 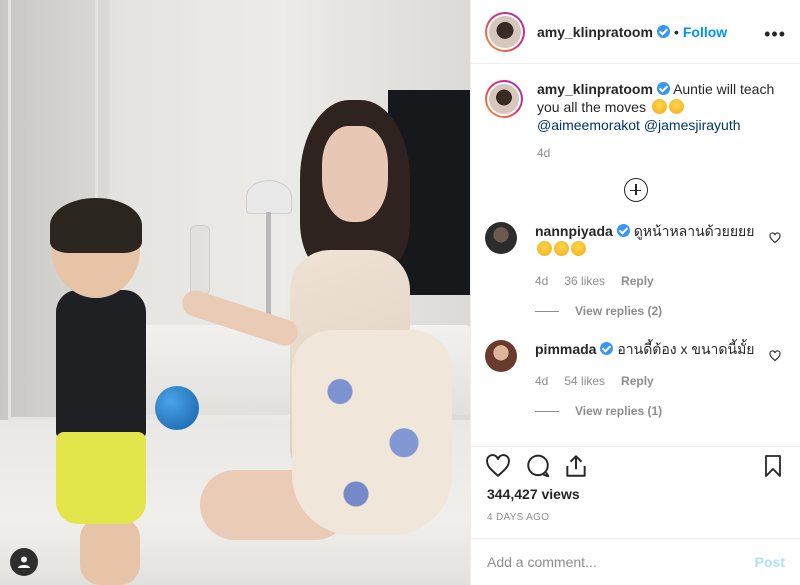 I want to click on follow-button: Follow, so click(x=705, y=32).